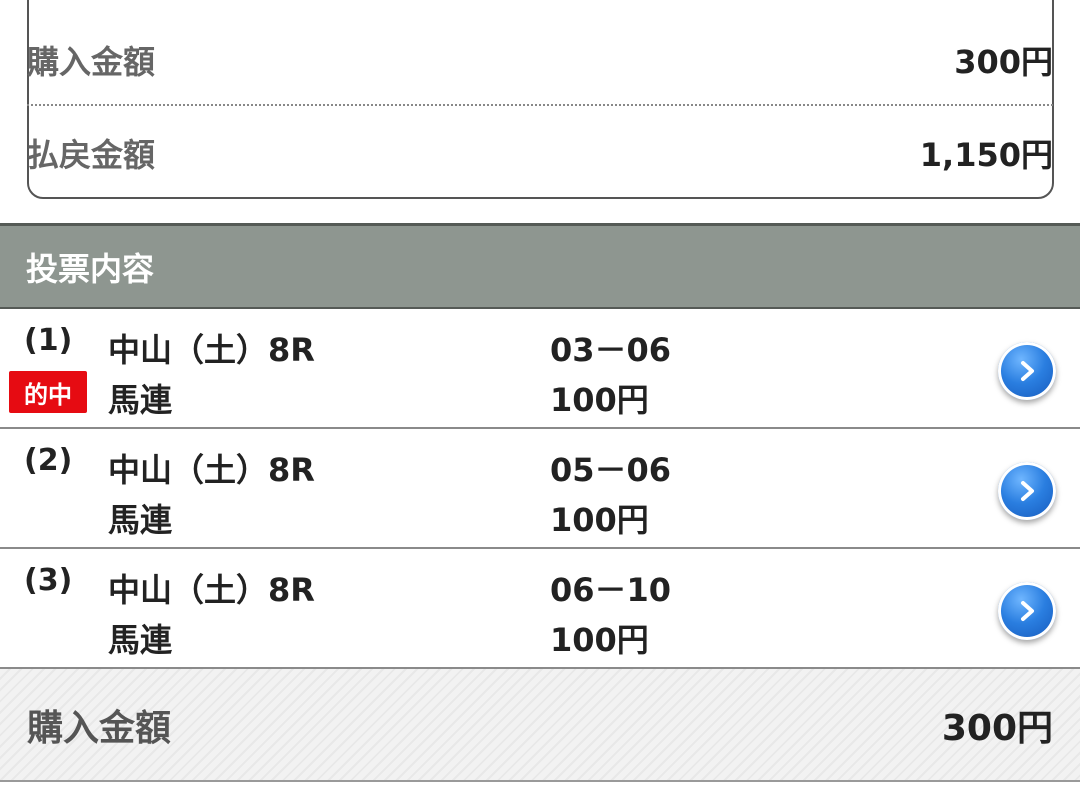 The image size is (1080, 796). Describe the element at coordinates (540, 60) in the screenshot. I see `summary-purchase-row: 購入金額 300円` at that location.